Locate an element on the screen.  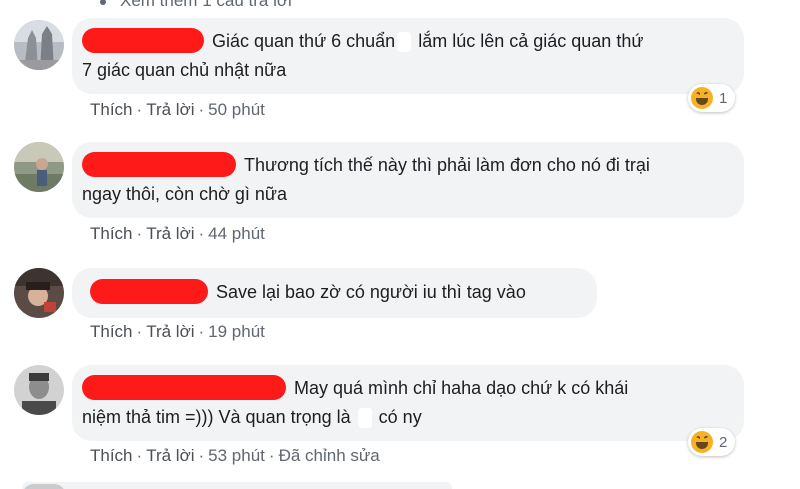
comment-text-line: Giác quan thứ 6 chuẩn is located at coordinates (304, 41).